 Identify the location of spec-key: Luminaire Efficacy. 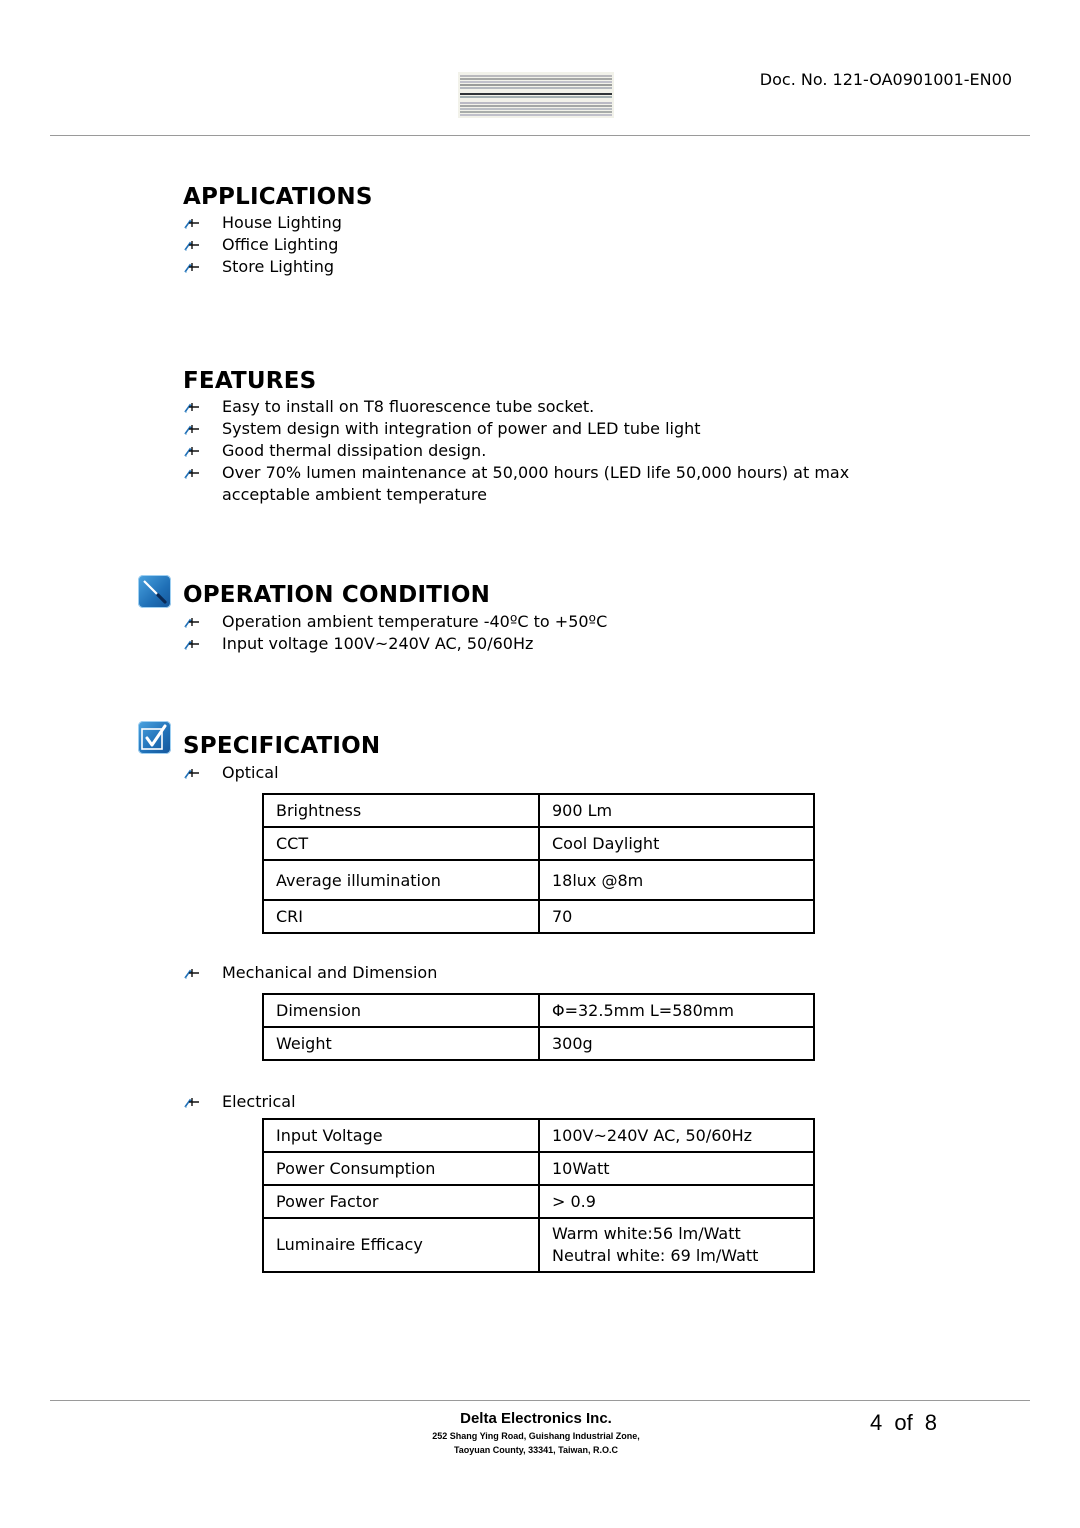
(401, 1245).